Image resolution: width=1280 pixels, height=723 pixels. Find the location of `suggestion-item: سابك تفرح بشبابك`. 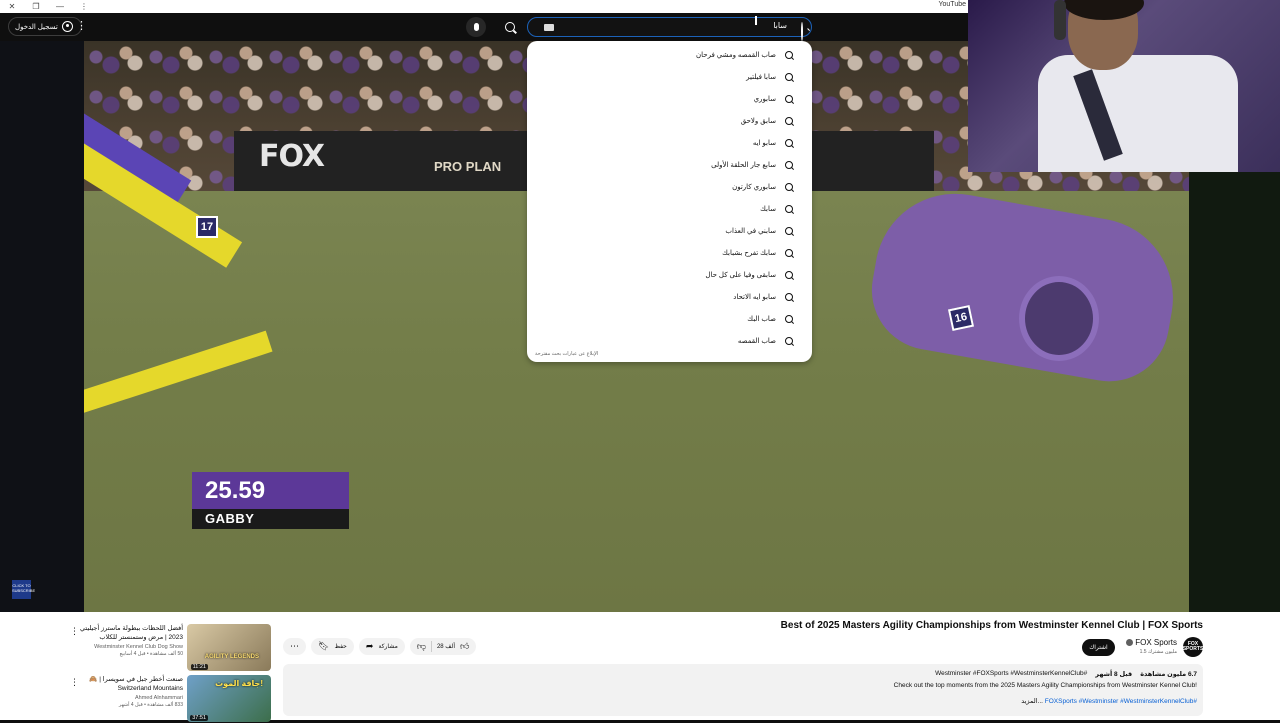

suggestion-item: سابك تفرح بشبابك is located at coordinates (669, 253).